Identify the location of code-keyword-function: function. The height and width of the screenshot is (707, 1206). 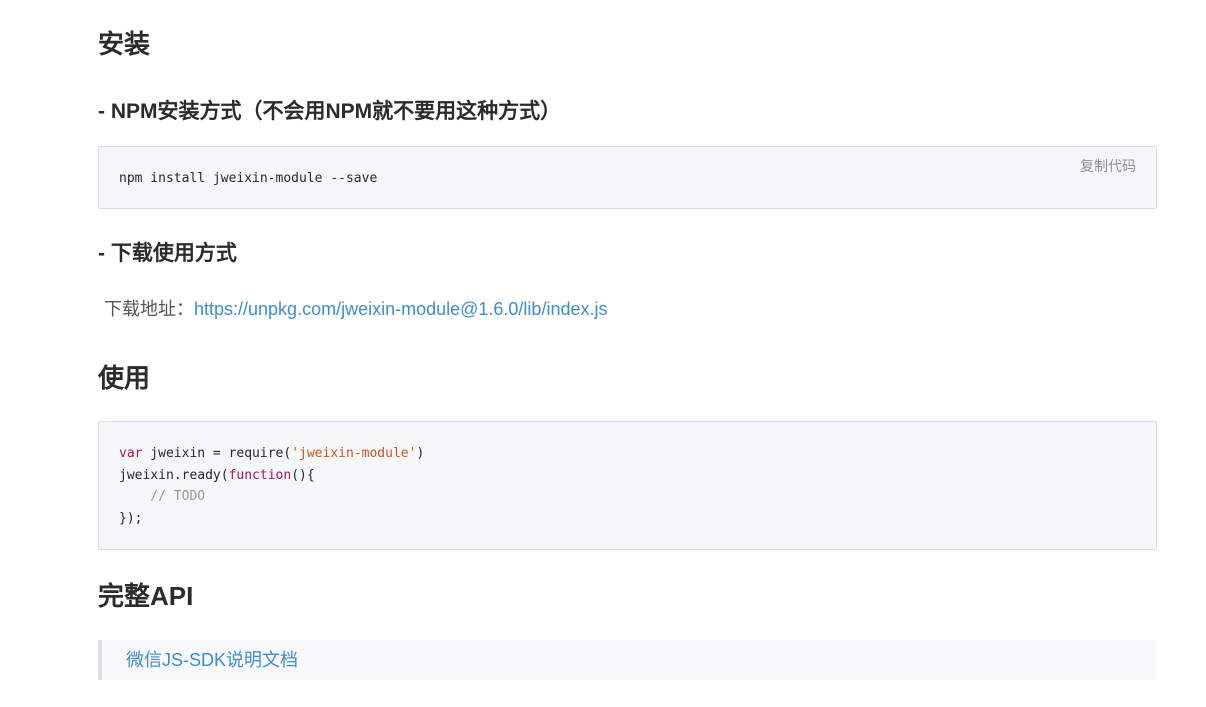
(260, 475).